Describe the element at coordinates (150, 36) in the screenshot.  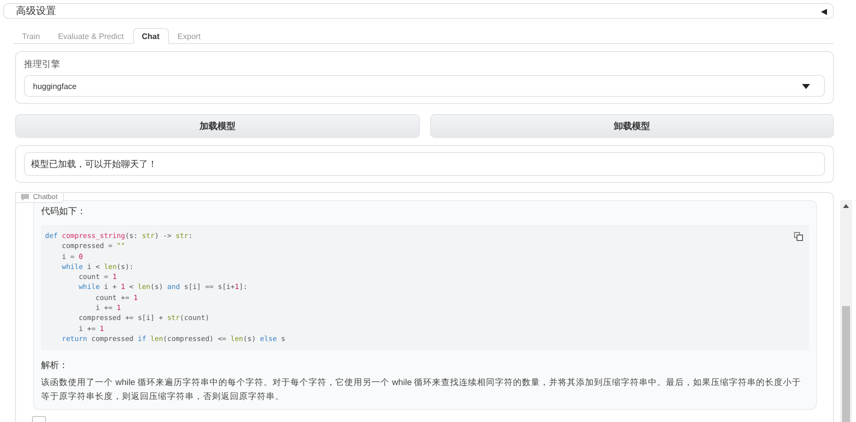
I see `tab: Chat` at that location.